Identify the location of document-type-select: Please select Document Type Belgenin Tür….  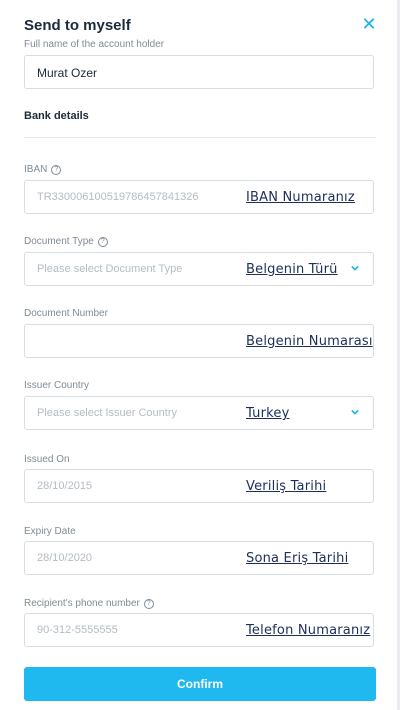
(199, 269).